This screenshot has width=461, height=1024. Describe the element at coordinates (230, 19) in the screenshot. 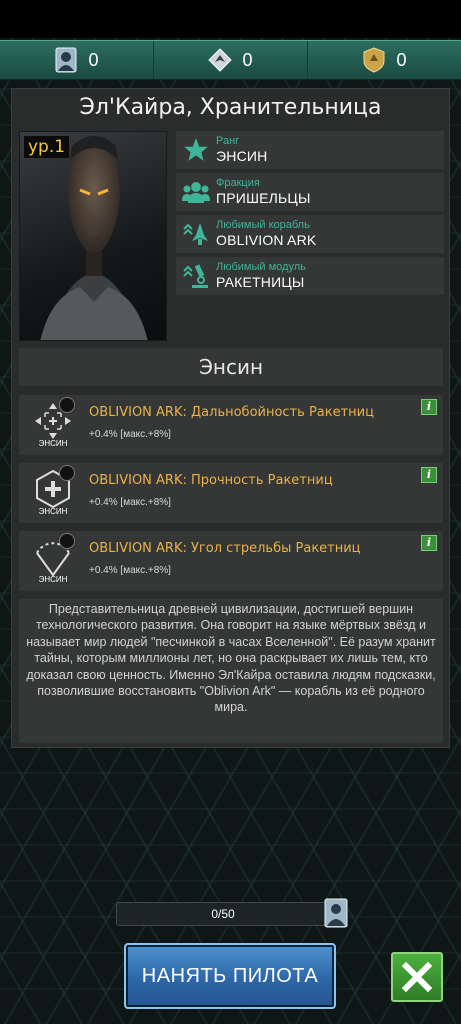

I see `status-bar` at that location.